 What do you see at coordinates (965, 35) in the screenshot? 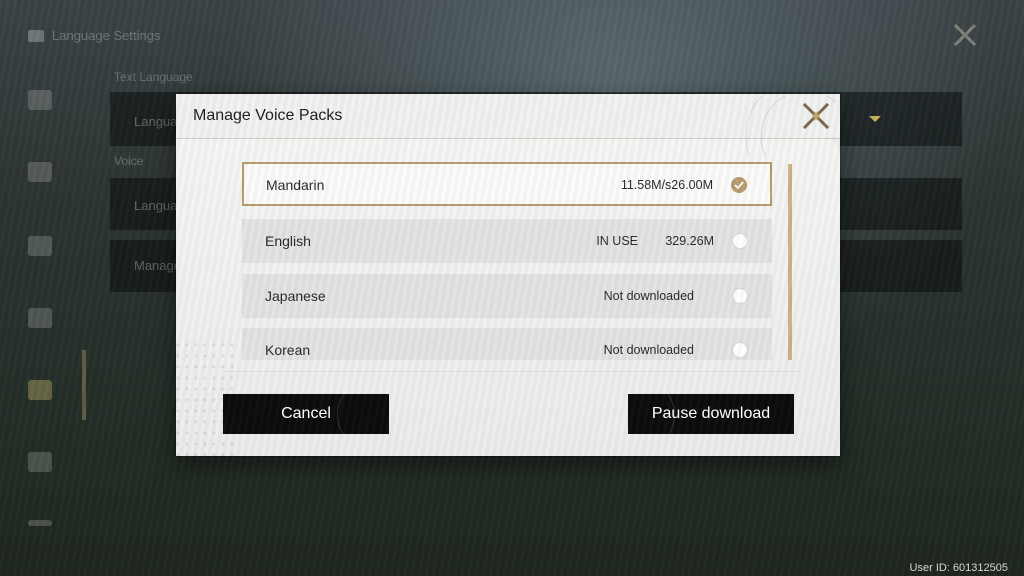
I see `settings-close-icon` at bounding box center [965, 35].